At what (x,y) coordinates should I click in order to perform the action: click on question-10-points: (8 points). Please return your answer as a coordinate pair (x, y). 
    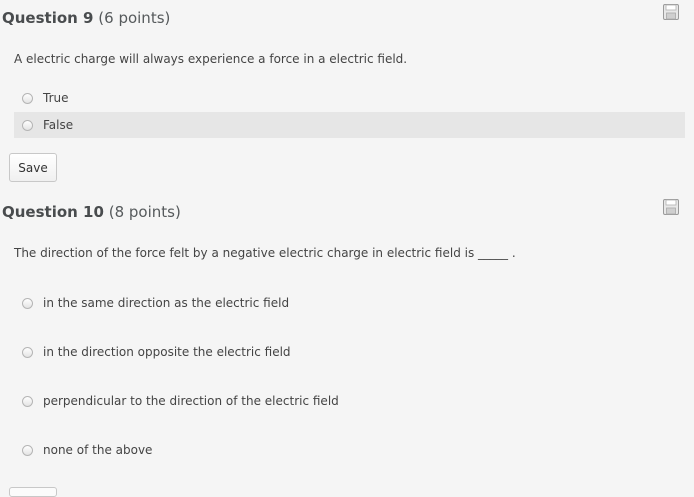
    Looking at the image, I should click on (144, 212).